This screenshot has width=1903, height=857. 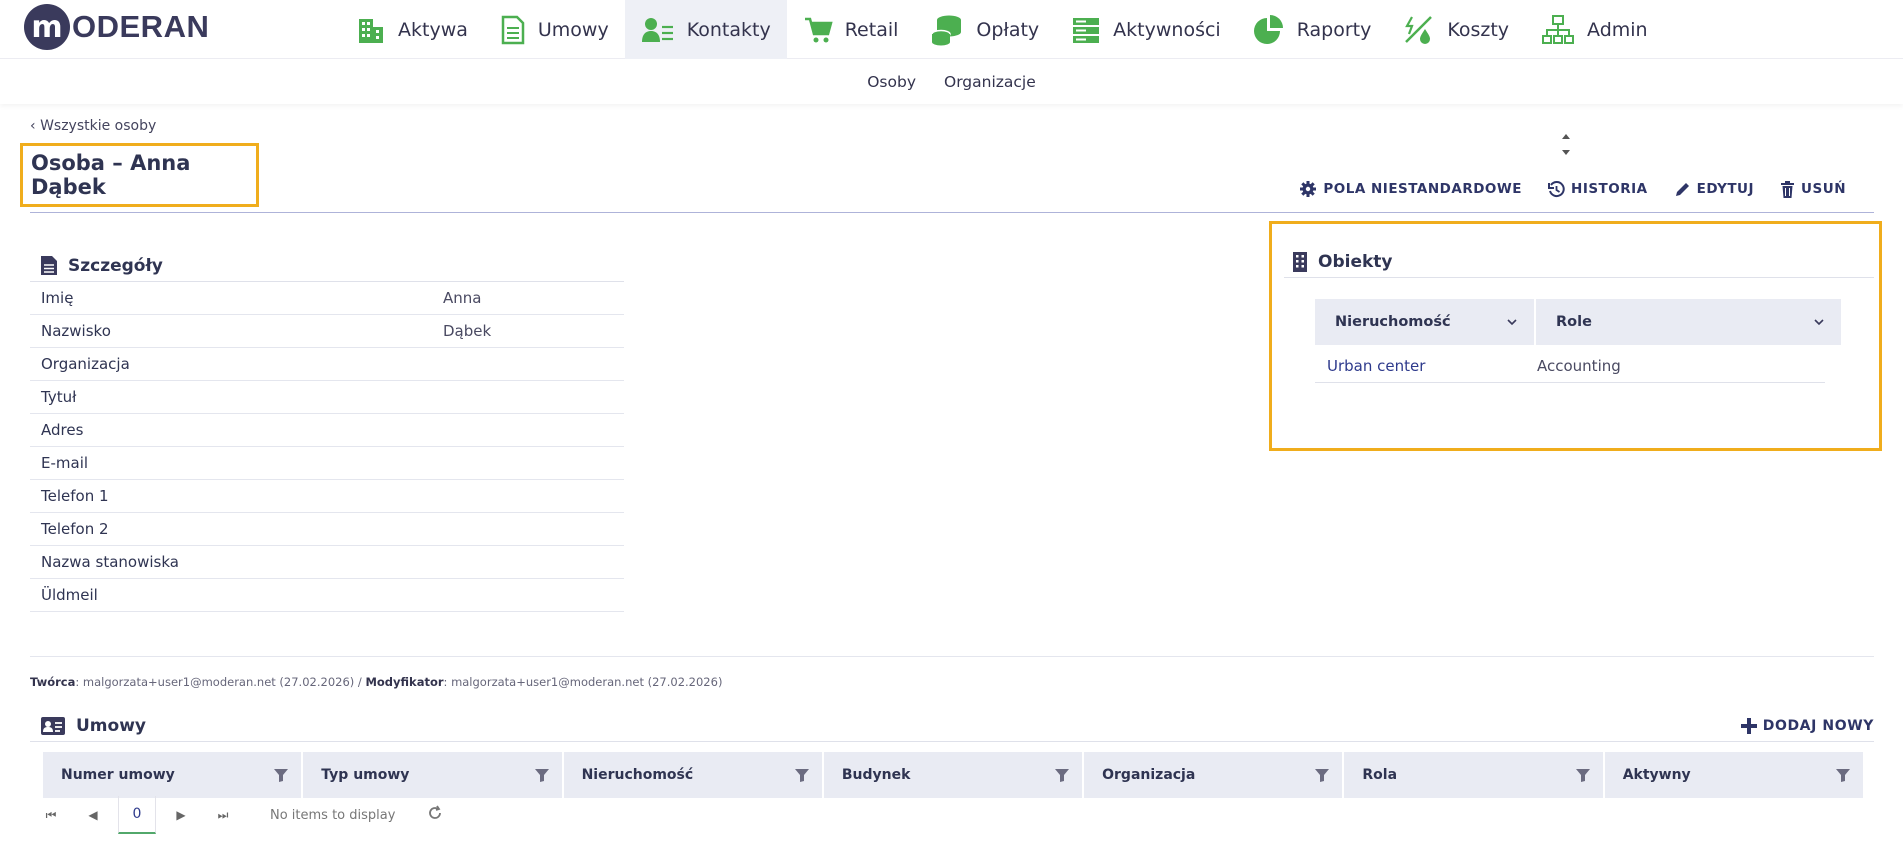 What do you see at coordinates (1656, 775) in the screenshot?
I see `column-header-label: Aktywny` at bounding box center [1656, 775].